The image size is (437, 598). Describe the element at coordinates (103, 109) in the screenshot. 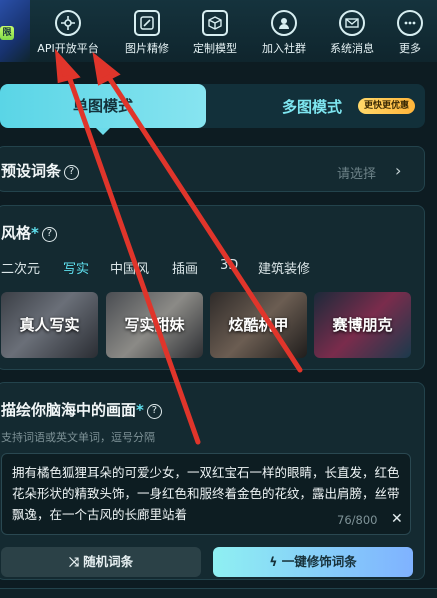

I see `tab-single-image: 单图模式` at that location.